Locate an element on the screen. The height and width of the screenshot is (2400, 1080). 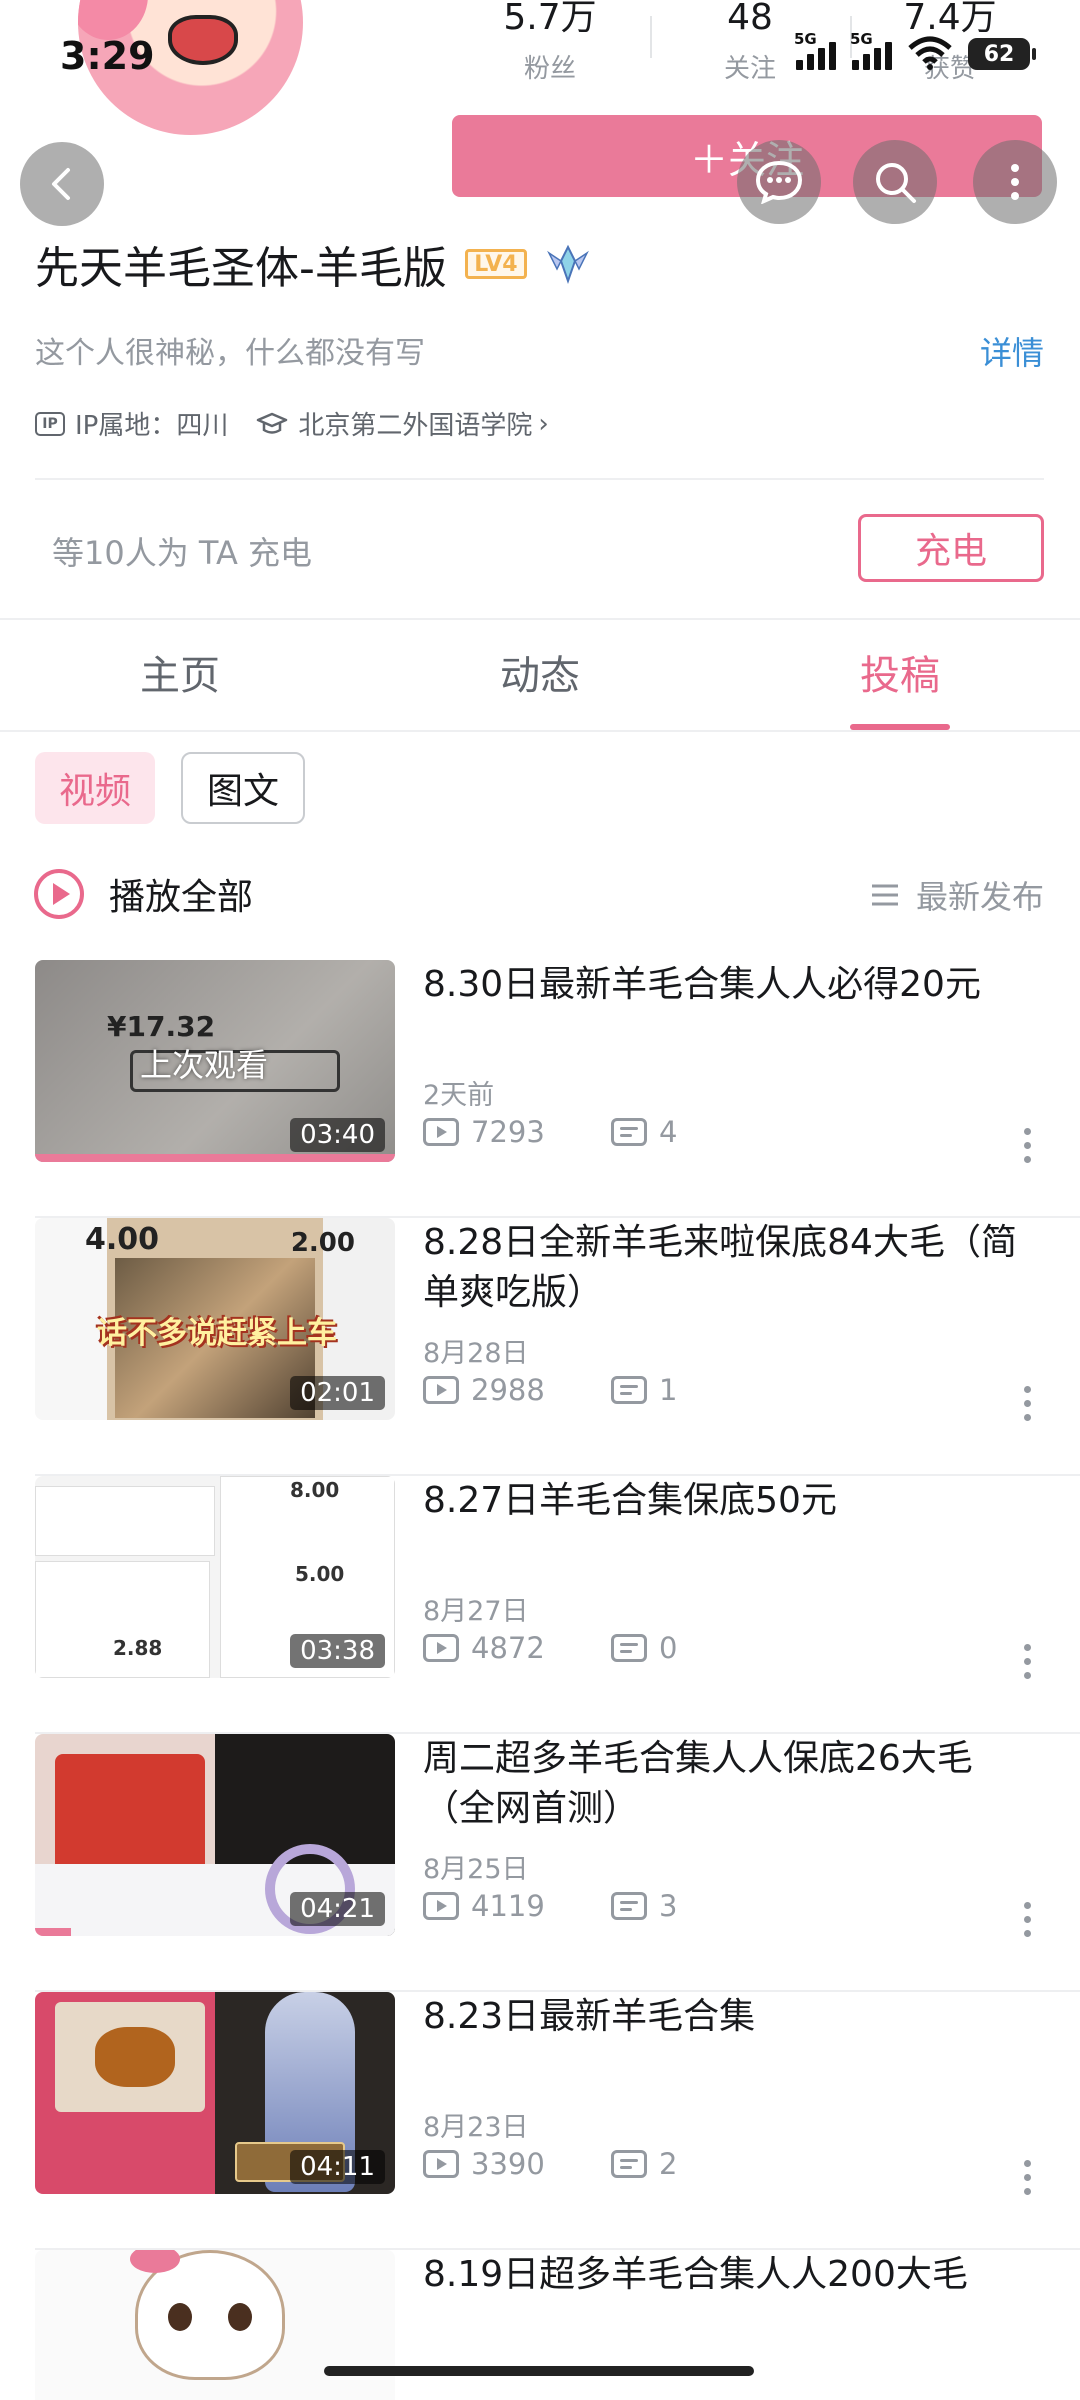
comment-count: 1 is located at coordinates (668, 1390).